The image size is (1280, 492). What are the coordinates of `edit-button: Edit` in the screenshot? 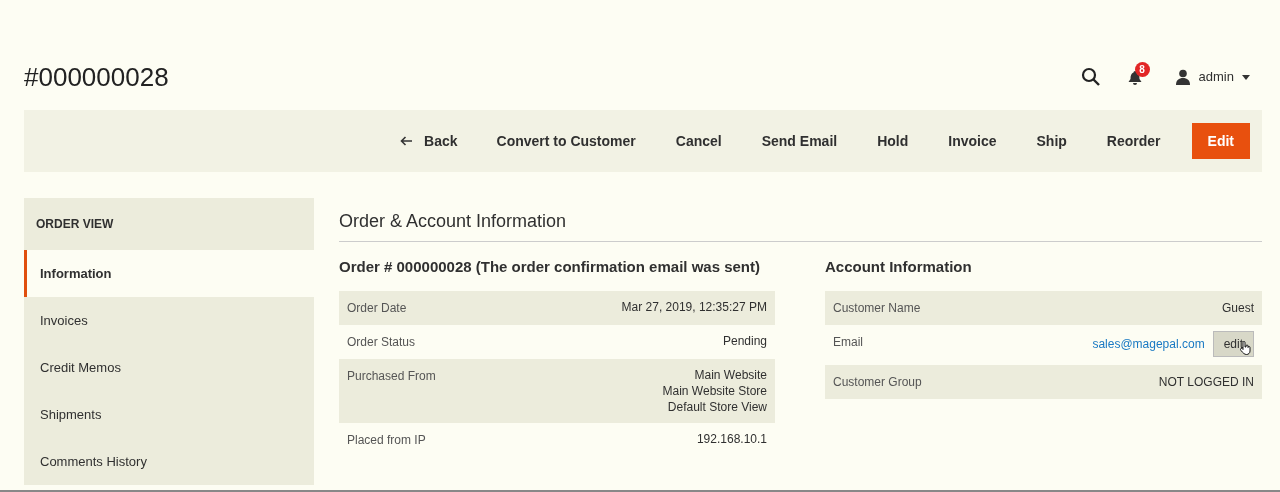 It's located at (1220, 141).